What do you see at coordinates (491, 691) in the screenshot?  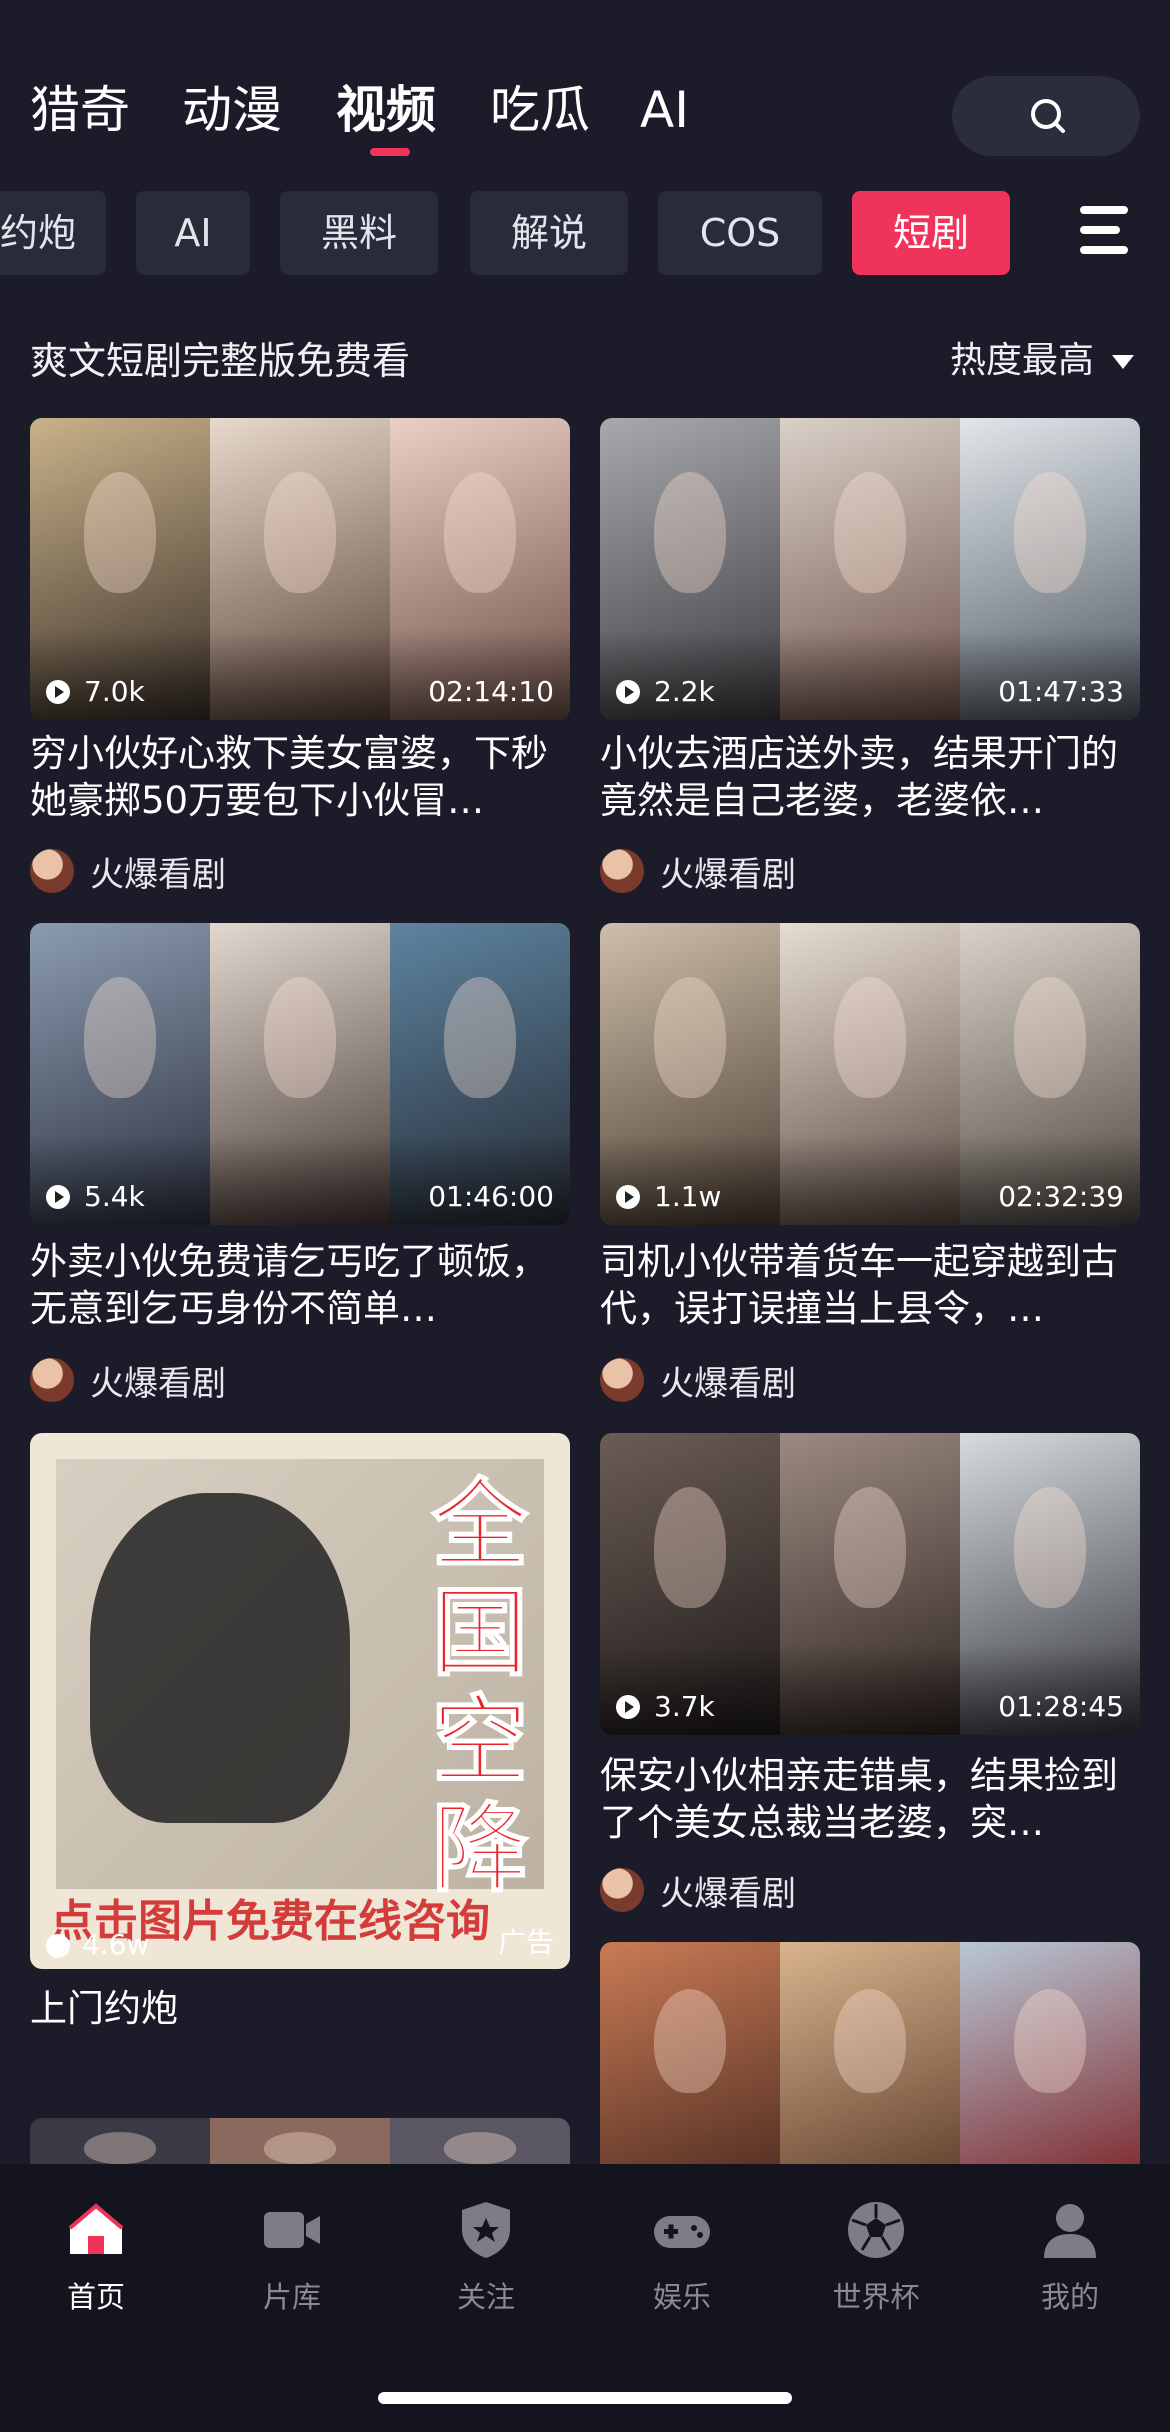 I see `video-duration: 02:14:10` at bounding box center [491, 691].